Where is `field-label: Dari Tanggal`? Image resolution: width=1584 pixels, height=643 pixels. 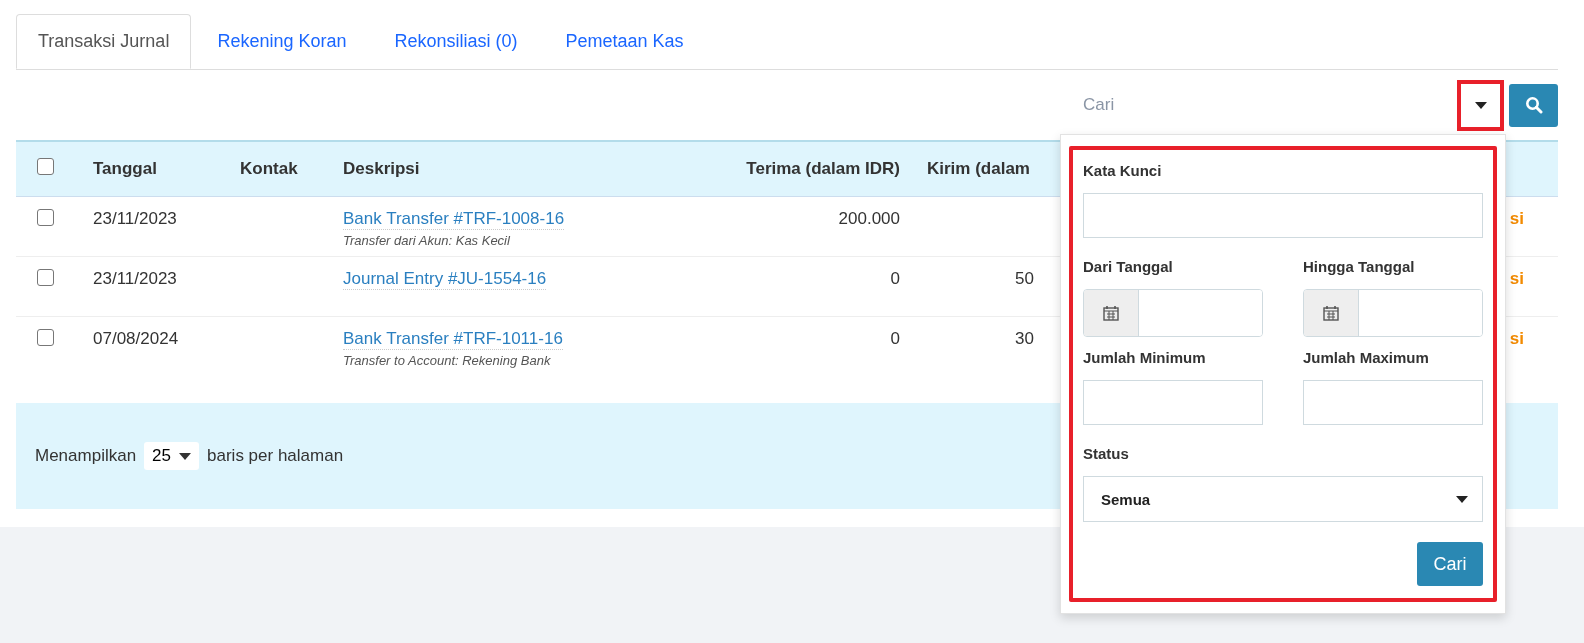
field-label: Dari Tanggal is located at coordinates (1128, 266).